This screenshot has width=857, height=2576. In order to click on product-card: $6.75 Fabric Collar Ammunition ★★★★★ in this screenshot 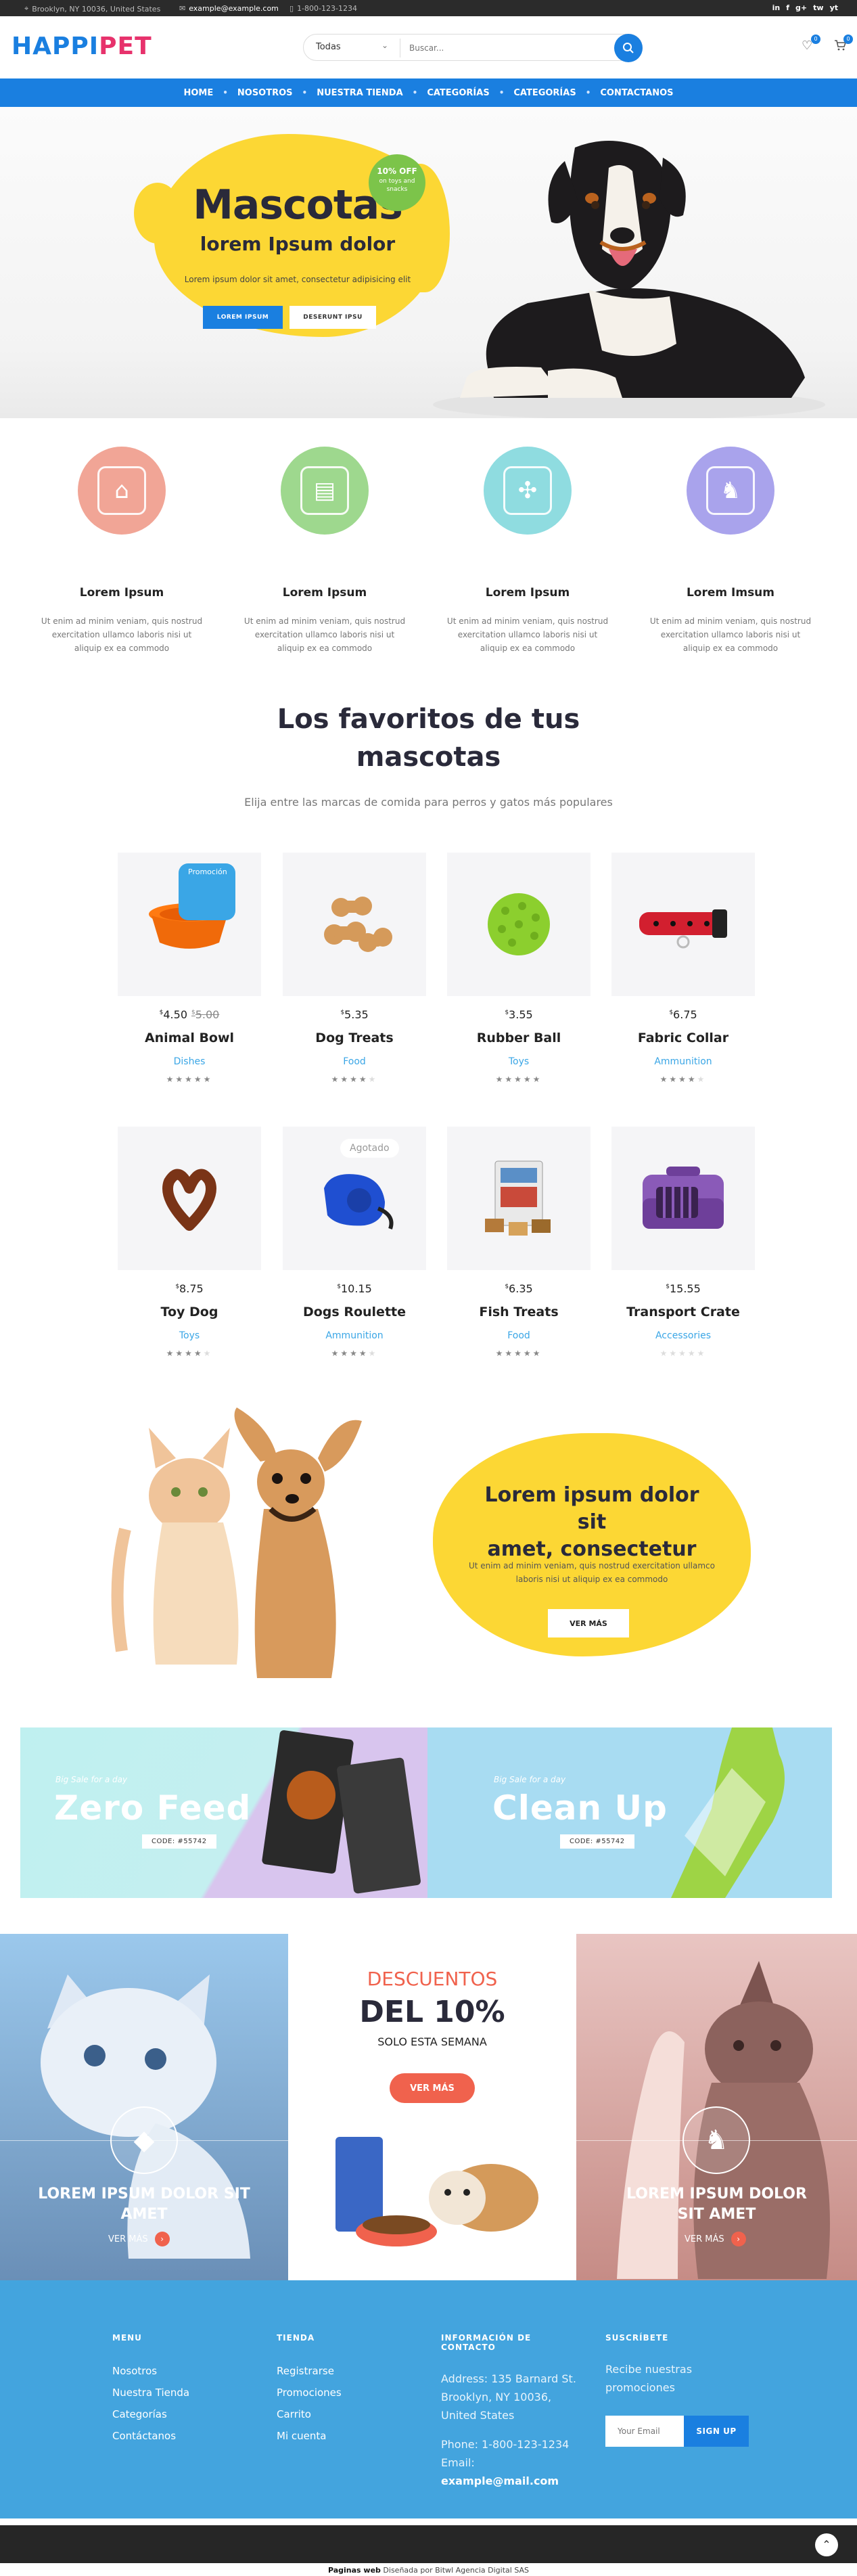, I will do `click(683, 969)`.